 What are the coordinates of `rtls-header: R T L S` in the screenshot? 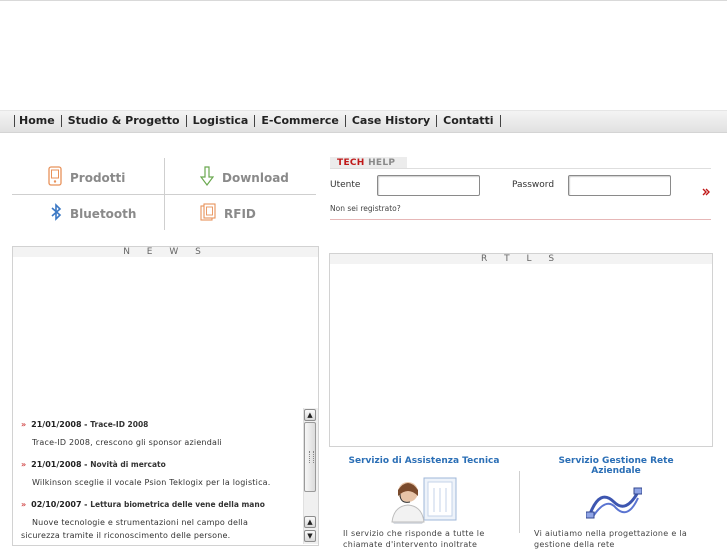 It's located at (521, 259).